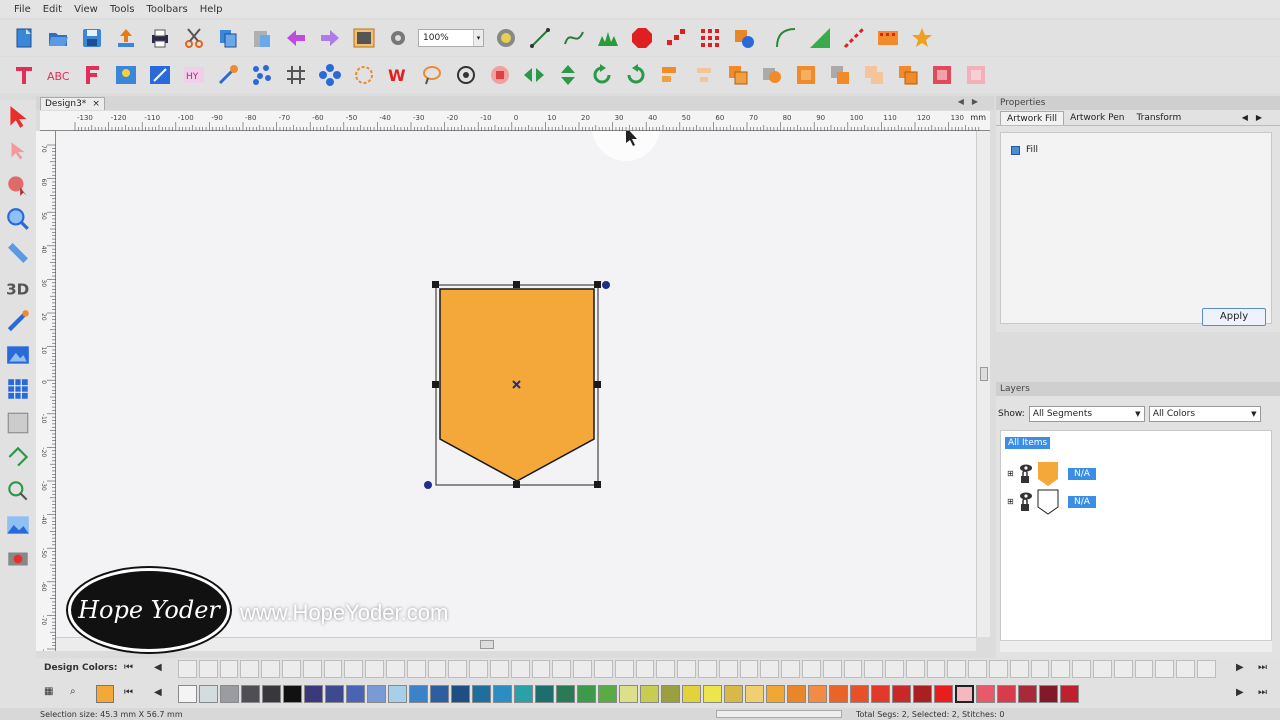  What do you see at coordinates (58, 75) in the screenshot?
I see `spell-text-icon: ABC` at bounding box center [58, 75].